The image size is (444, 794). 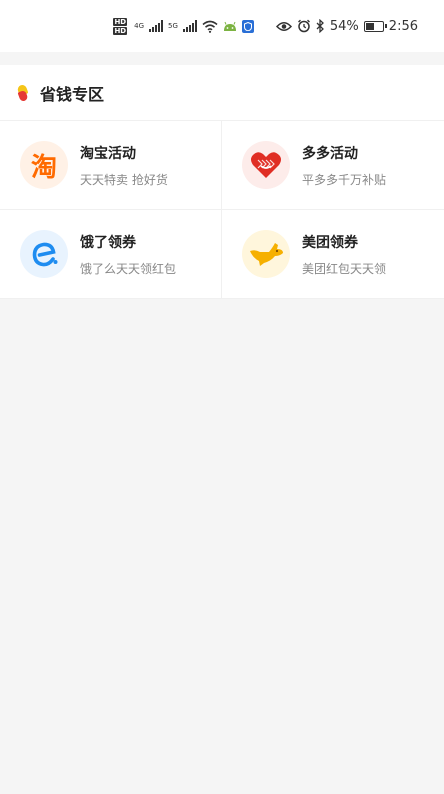 What do you see at coordinates (266, 165) in the screenshot?
I see `pinduoduo-icon` at bounding box center [266, 165].